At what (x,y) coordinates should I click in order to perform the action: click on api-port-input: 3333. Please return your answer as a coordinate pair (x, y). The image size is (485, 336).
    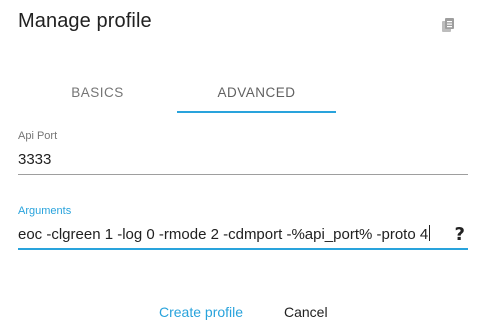
    Looking at the image, I should click on (243, 160).